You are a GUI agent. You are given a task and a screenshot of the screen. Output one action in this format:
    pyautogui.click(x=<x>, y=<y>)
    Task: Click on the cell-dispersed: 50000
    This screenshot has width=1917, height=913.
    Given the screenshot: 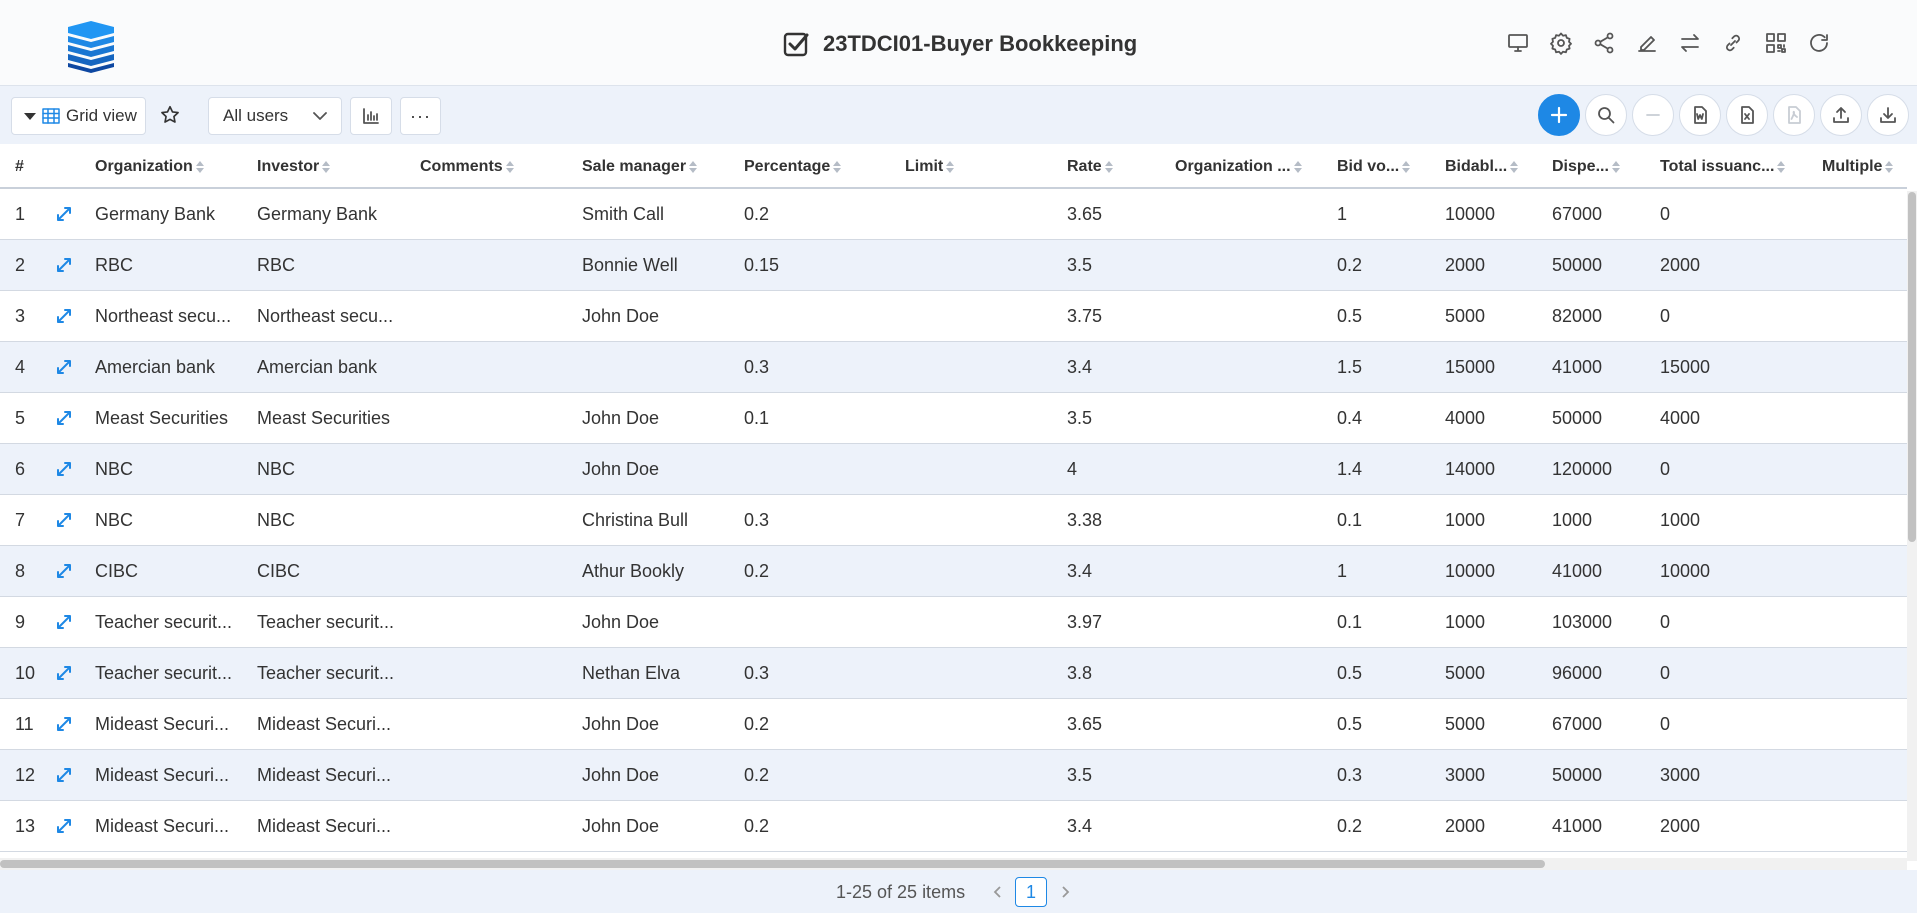 What is the action you would take?
    pyautogui.click(x=1602, y=775)
    